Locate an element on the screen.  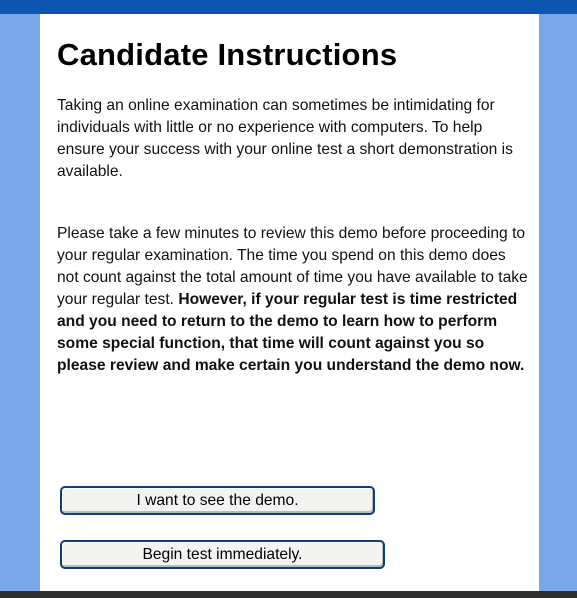
see-demo-button: I want to see the demo. is located at coordinates (217, 500).